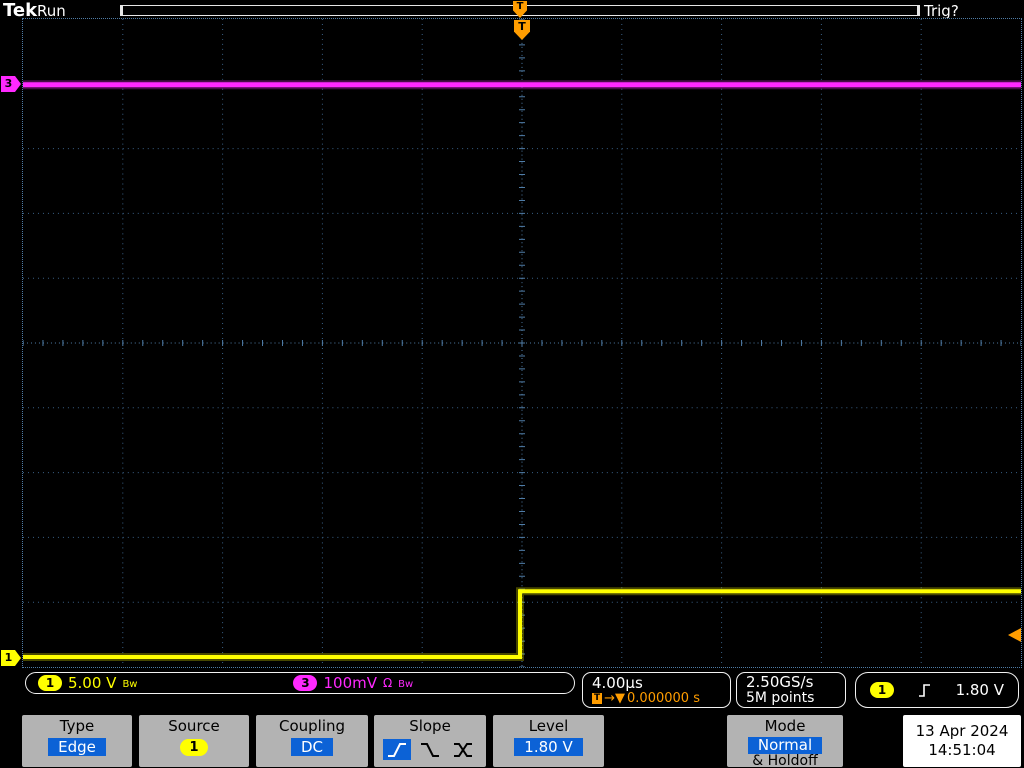 This screenshot has height=768, width=1024. I want to click on menu-coupling-button: Coupling DC, so click(312, 741).